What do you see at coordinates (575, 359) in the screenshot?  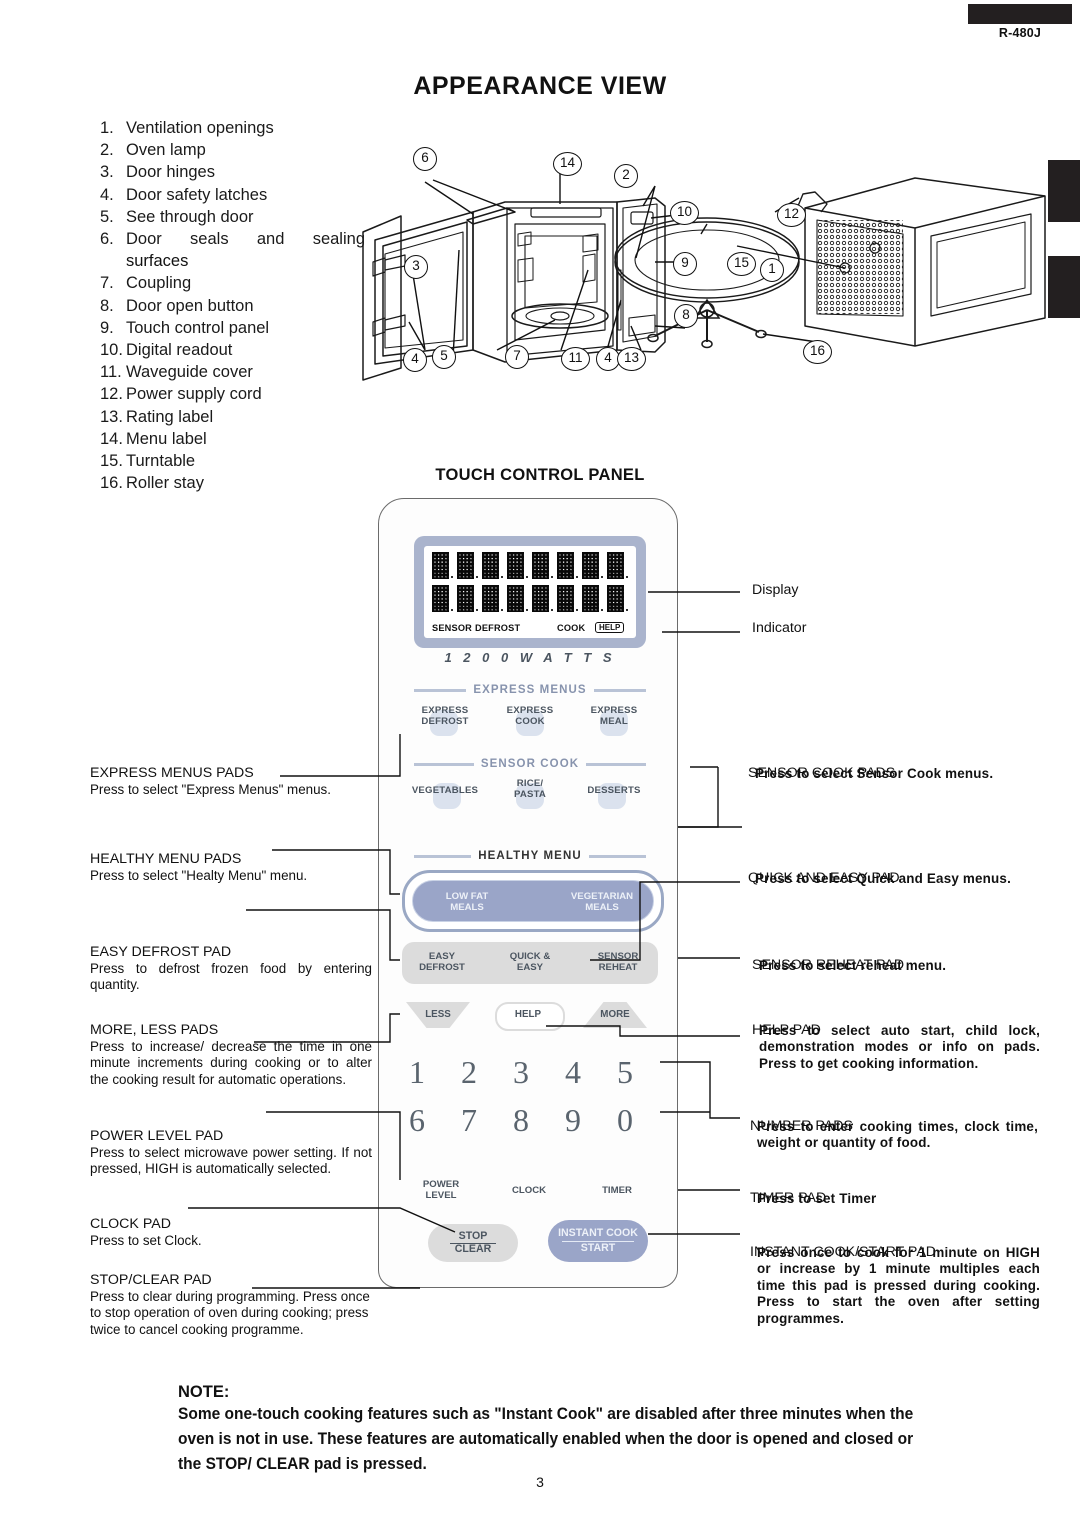 I see `callout-11: 11` at bounding box center [575, 359].